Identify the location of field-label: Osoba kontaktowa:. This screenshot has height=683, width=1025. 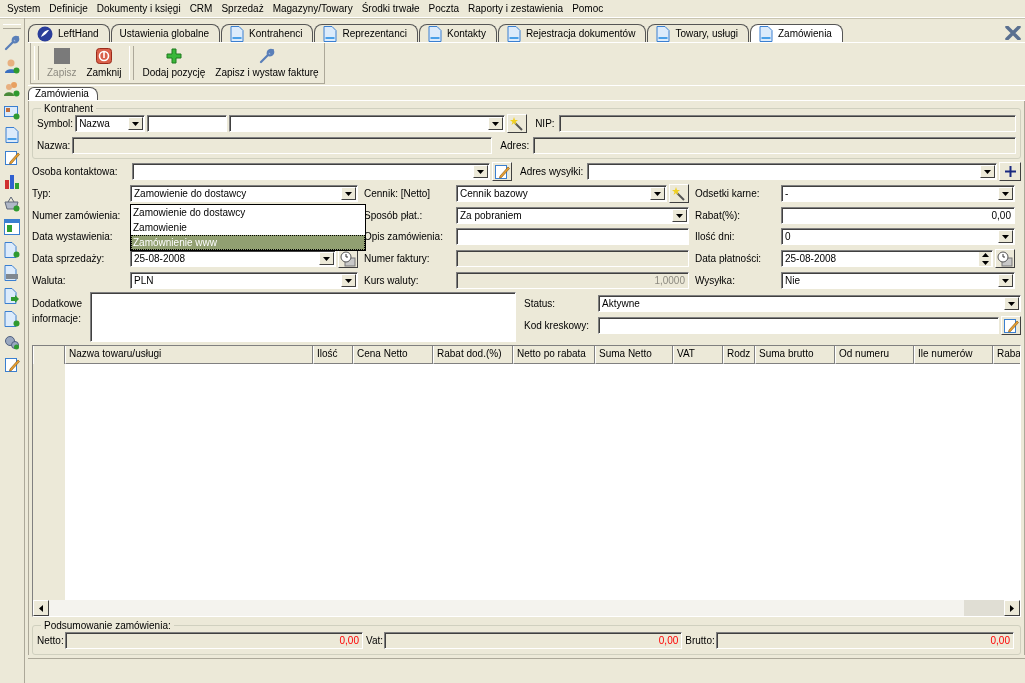
(75, 171).